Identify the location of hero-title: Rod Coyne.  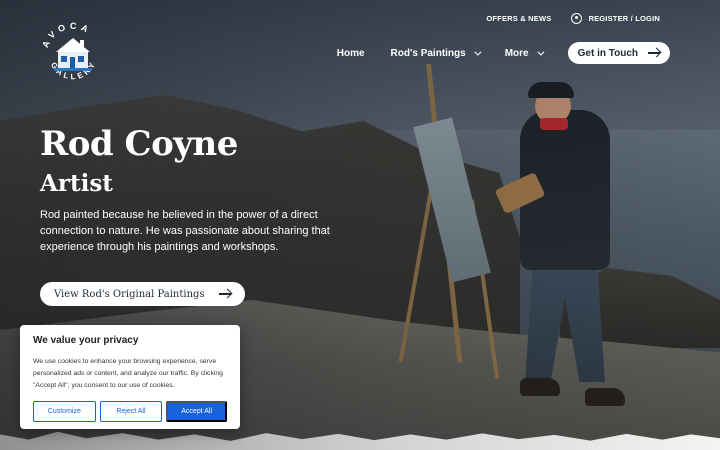
(139, 144).